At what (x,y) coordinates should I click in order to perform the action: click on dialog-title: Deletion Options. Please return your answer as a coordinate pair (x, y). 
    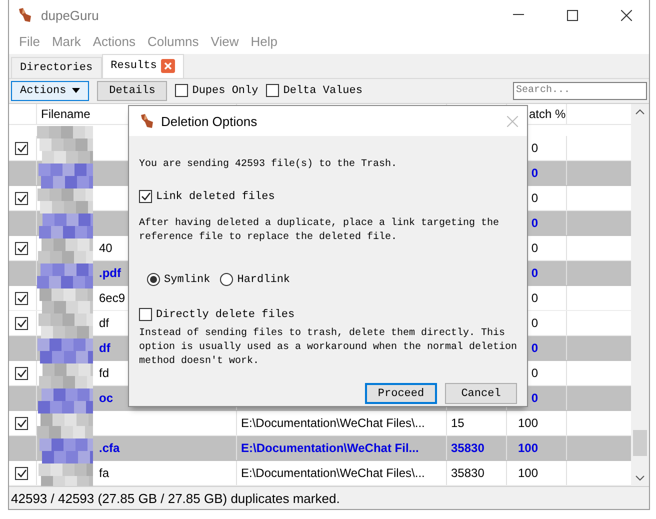
    Looking at the image, I should click on (209, 121).